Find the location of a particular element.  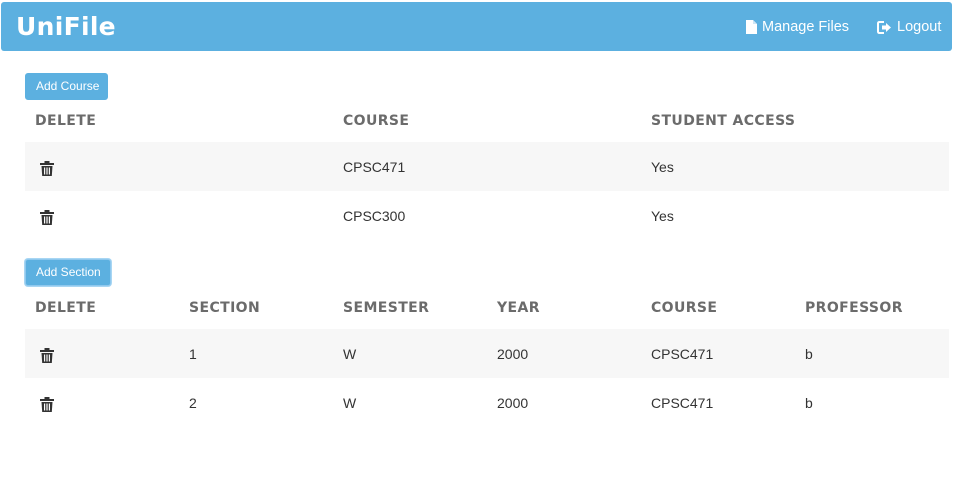

section-table-header-section: SECTION is located at coordinates (225, 308).